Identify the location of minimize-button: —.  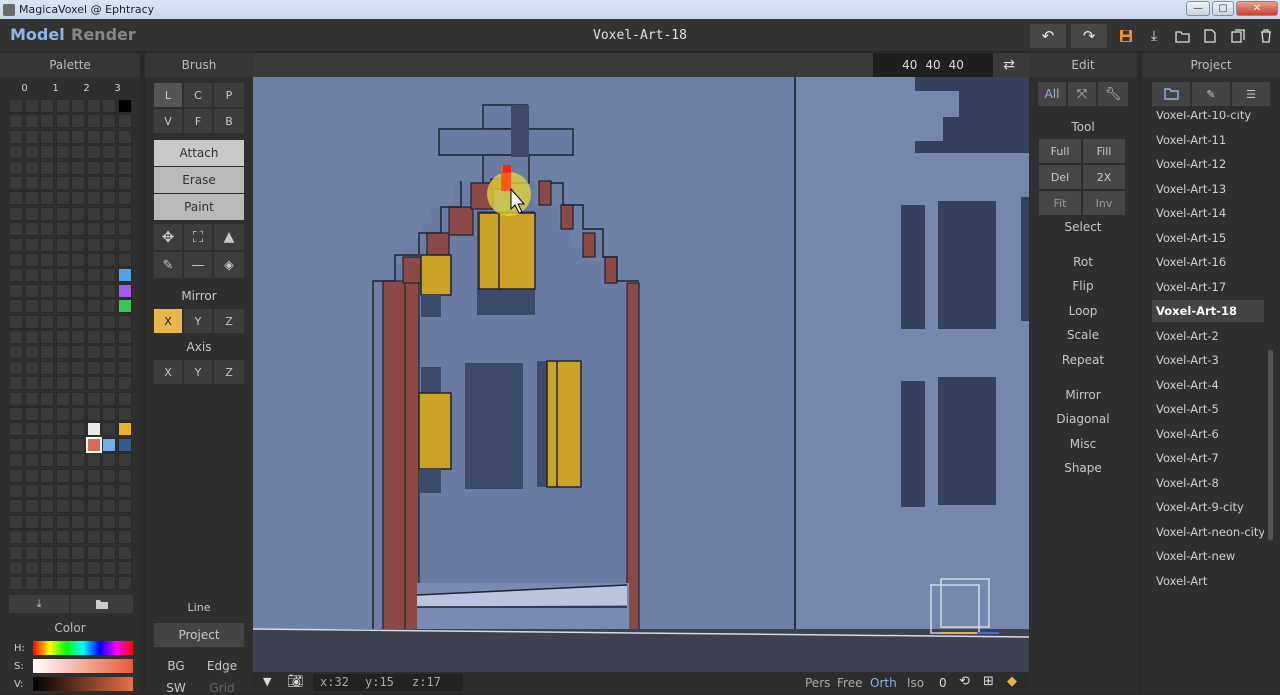
(1198, 8).